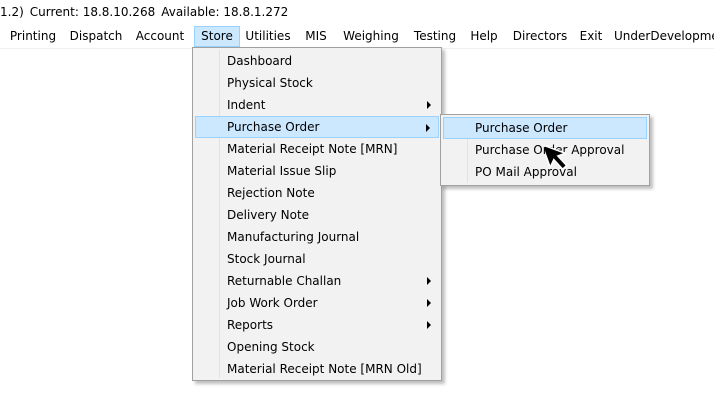 The width and height of the screenshot is (714, 418). Describe the element at coordinates (664, 36) in the screenshot. I see `menu-underdevelopment: UnderDevelopment` at that location.